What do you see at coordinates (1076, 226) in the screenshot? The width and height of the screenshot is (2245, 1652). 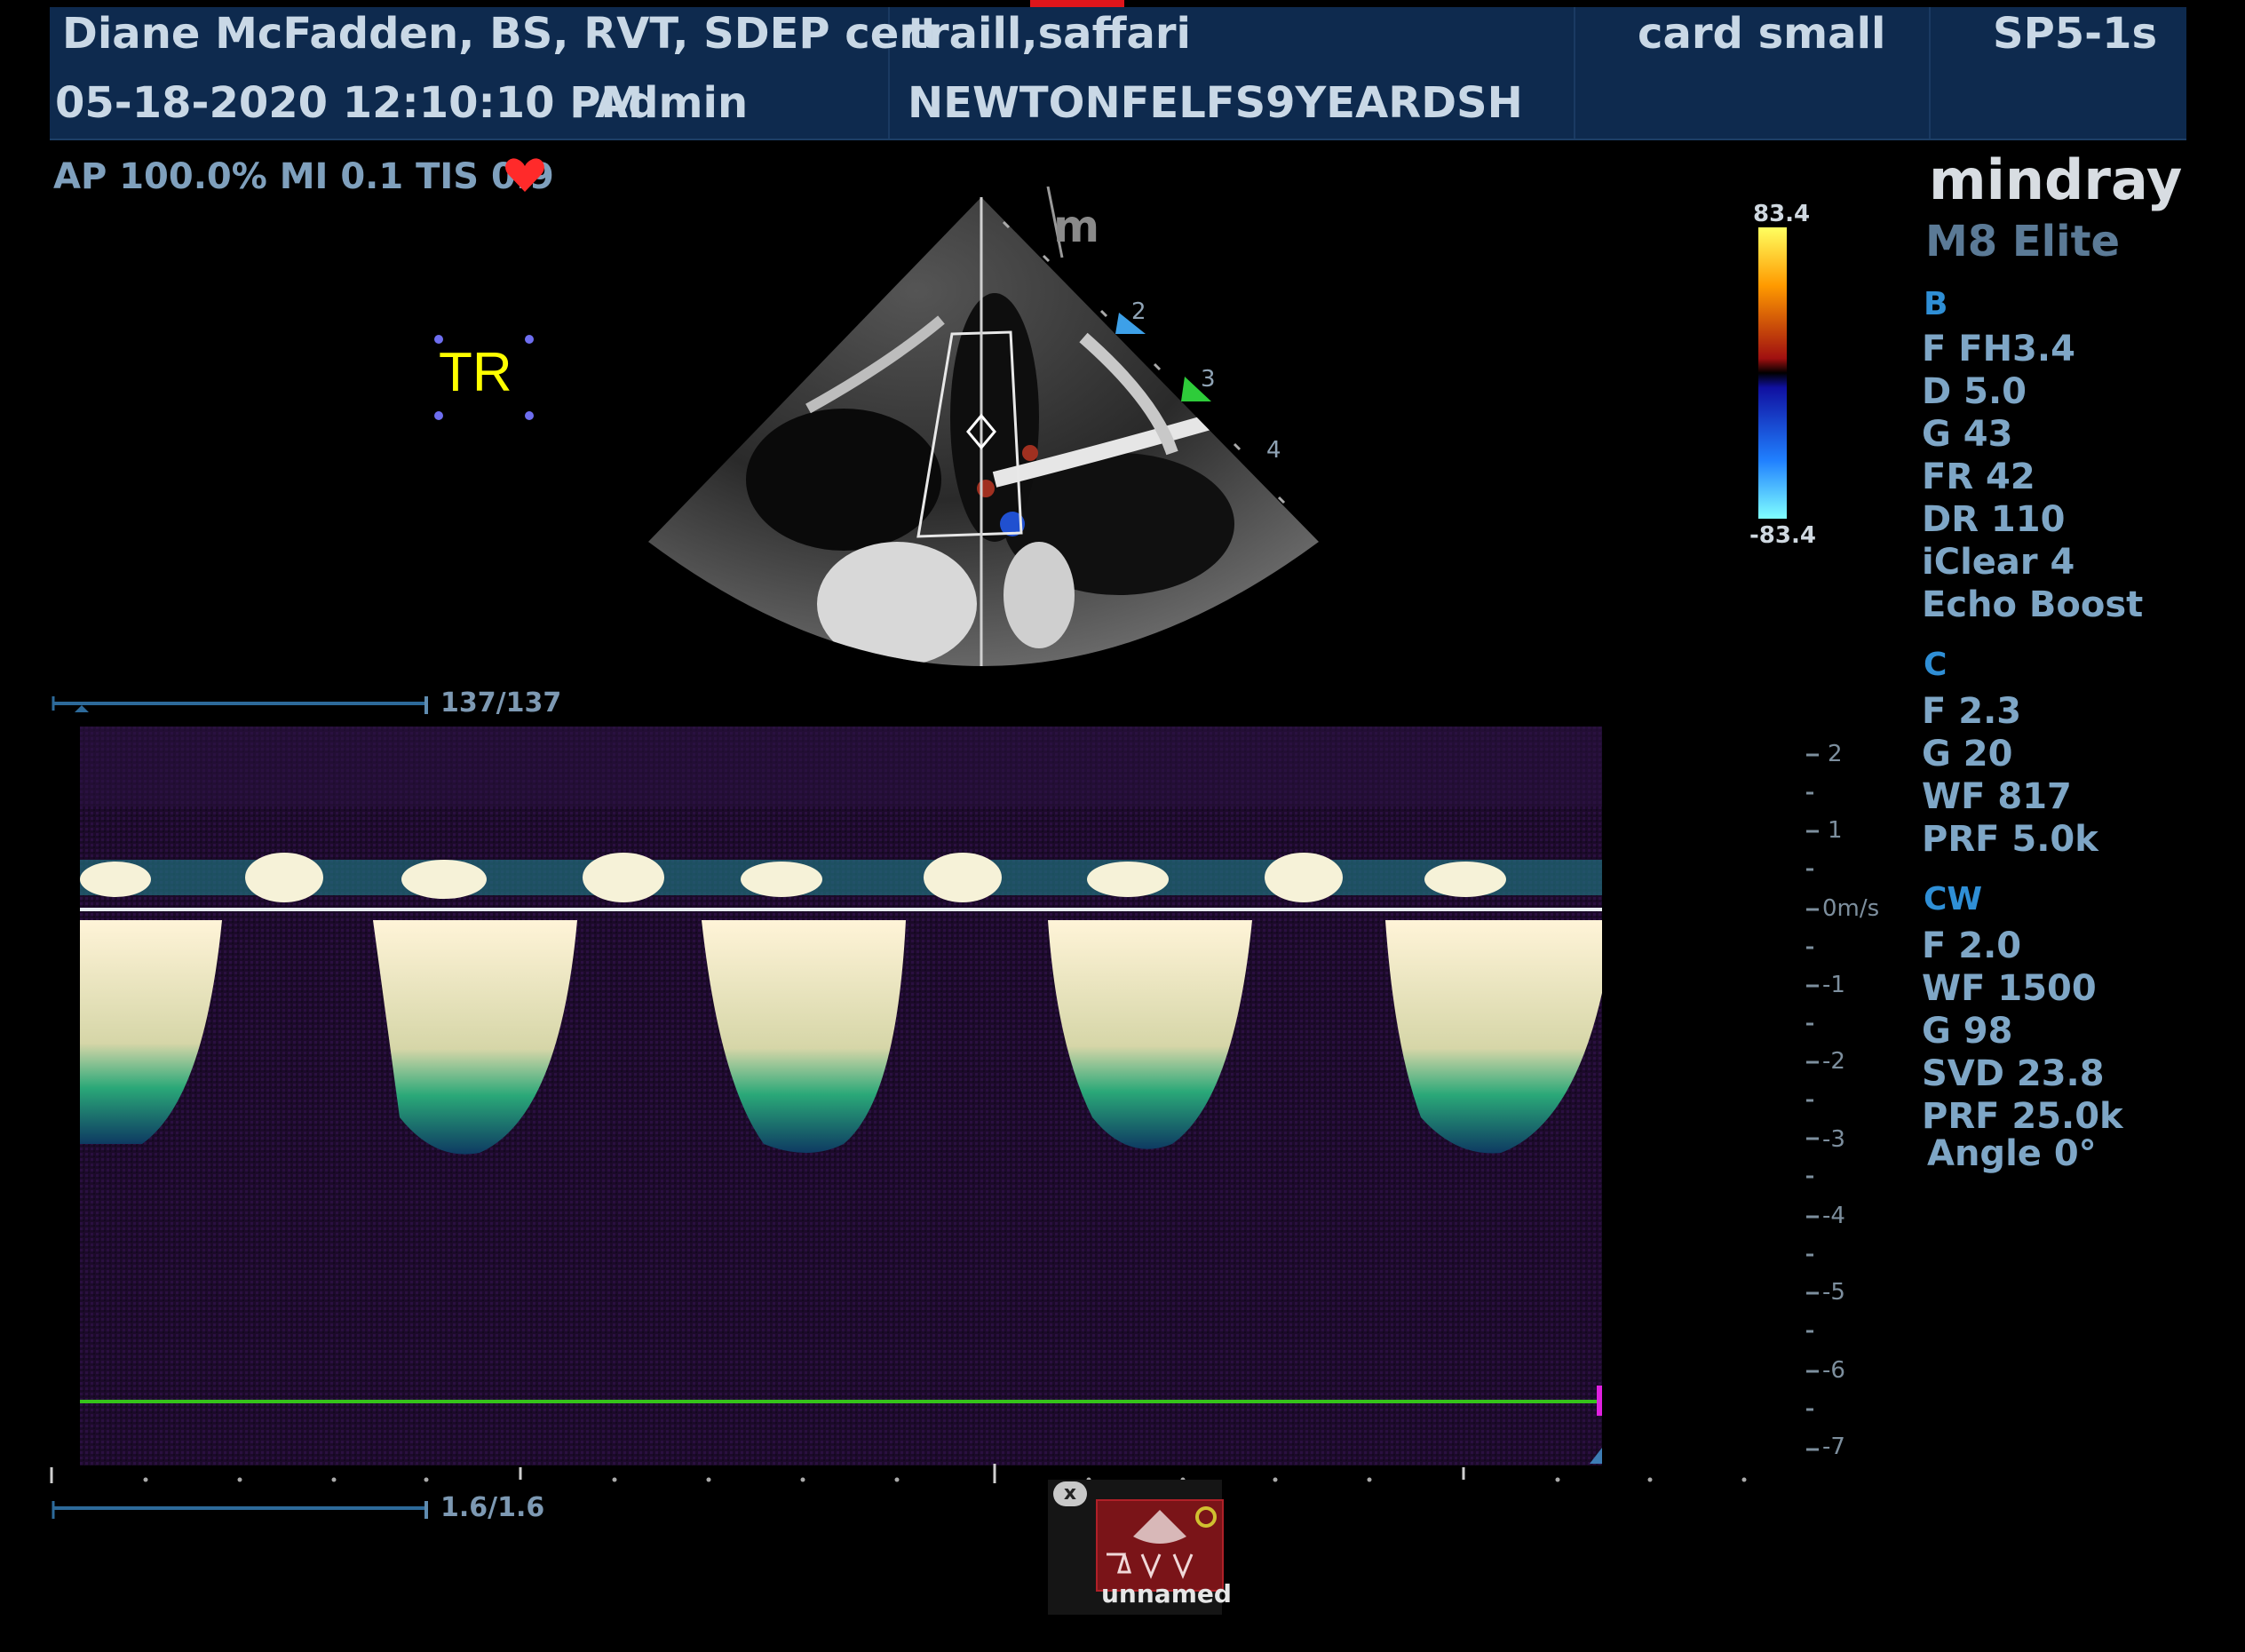 I see `sector-depth-mark: m` at bounding box center [1076, 226].